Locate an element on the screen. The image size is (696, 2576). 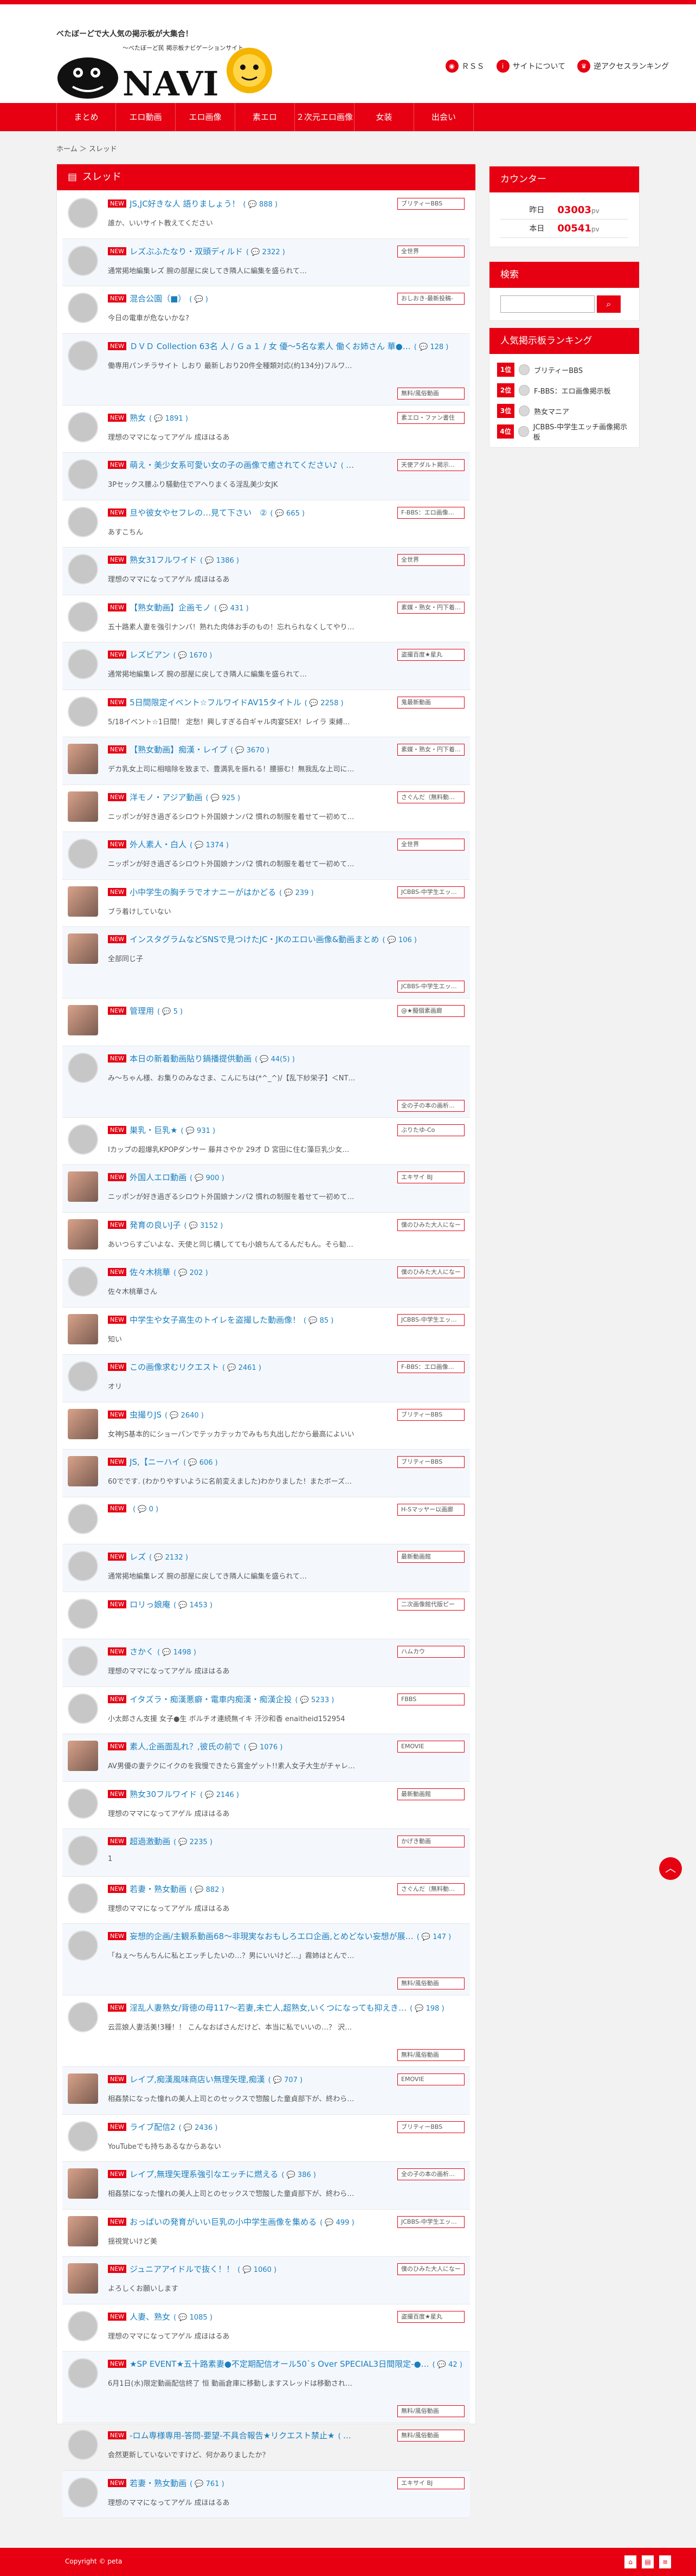
thread-row: NEW ロリっ娘庵( 💬 1453 ) 二次画像館代版ピー is located at coordinates (266, 1615).